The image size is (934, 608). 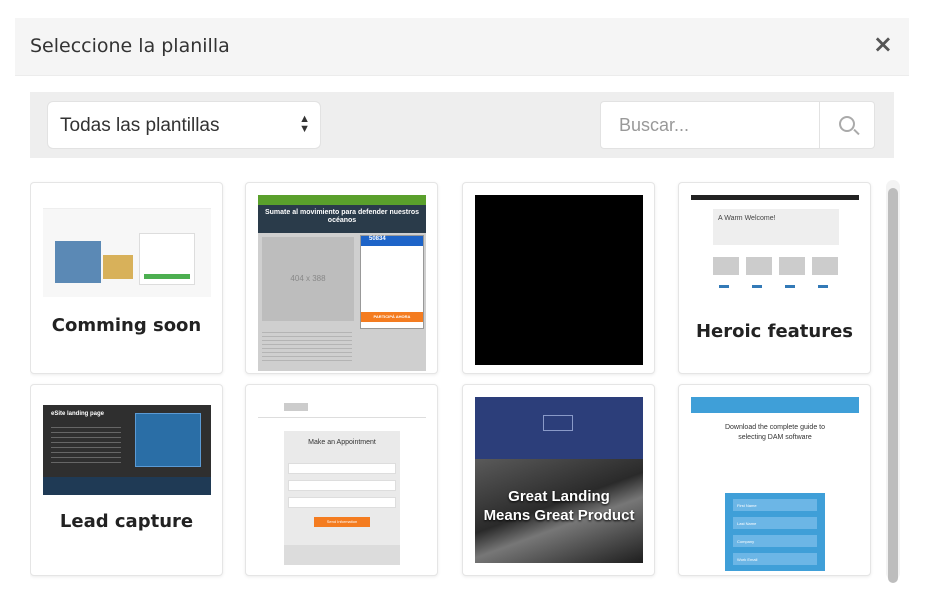 What do you see at coordinates (296, 407) in the screenshot?
I see `thumb-logo` at bounding box center [296, 407].